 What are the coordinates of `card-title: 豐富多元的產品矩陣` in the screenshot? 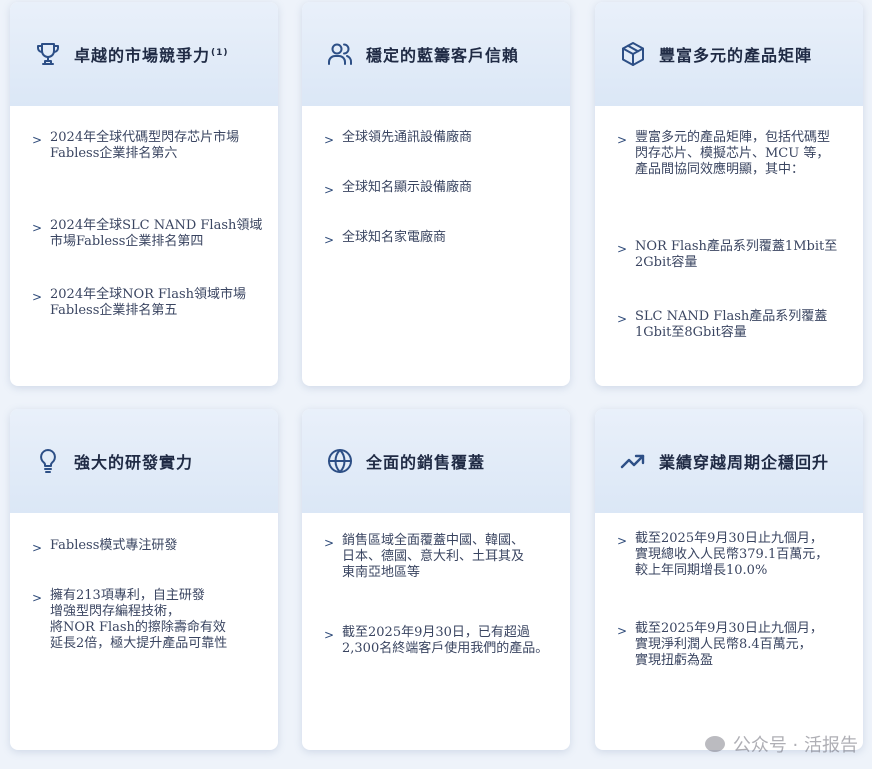 It's located at (736, 55).